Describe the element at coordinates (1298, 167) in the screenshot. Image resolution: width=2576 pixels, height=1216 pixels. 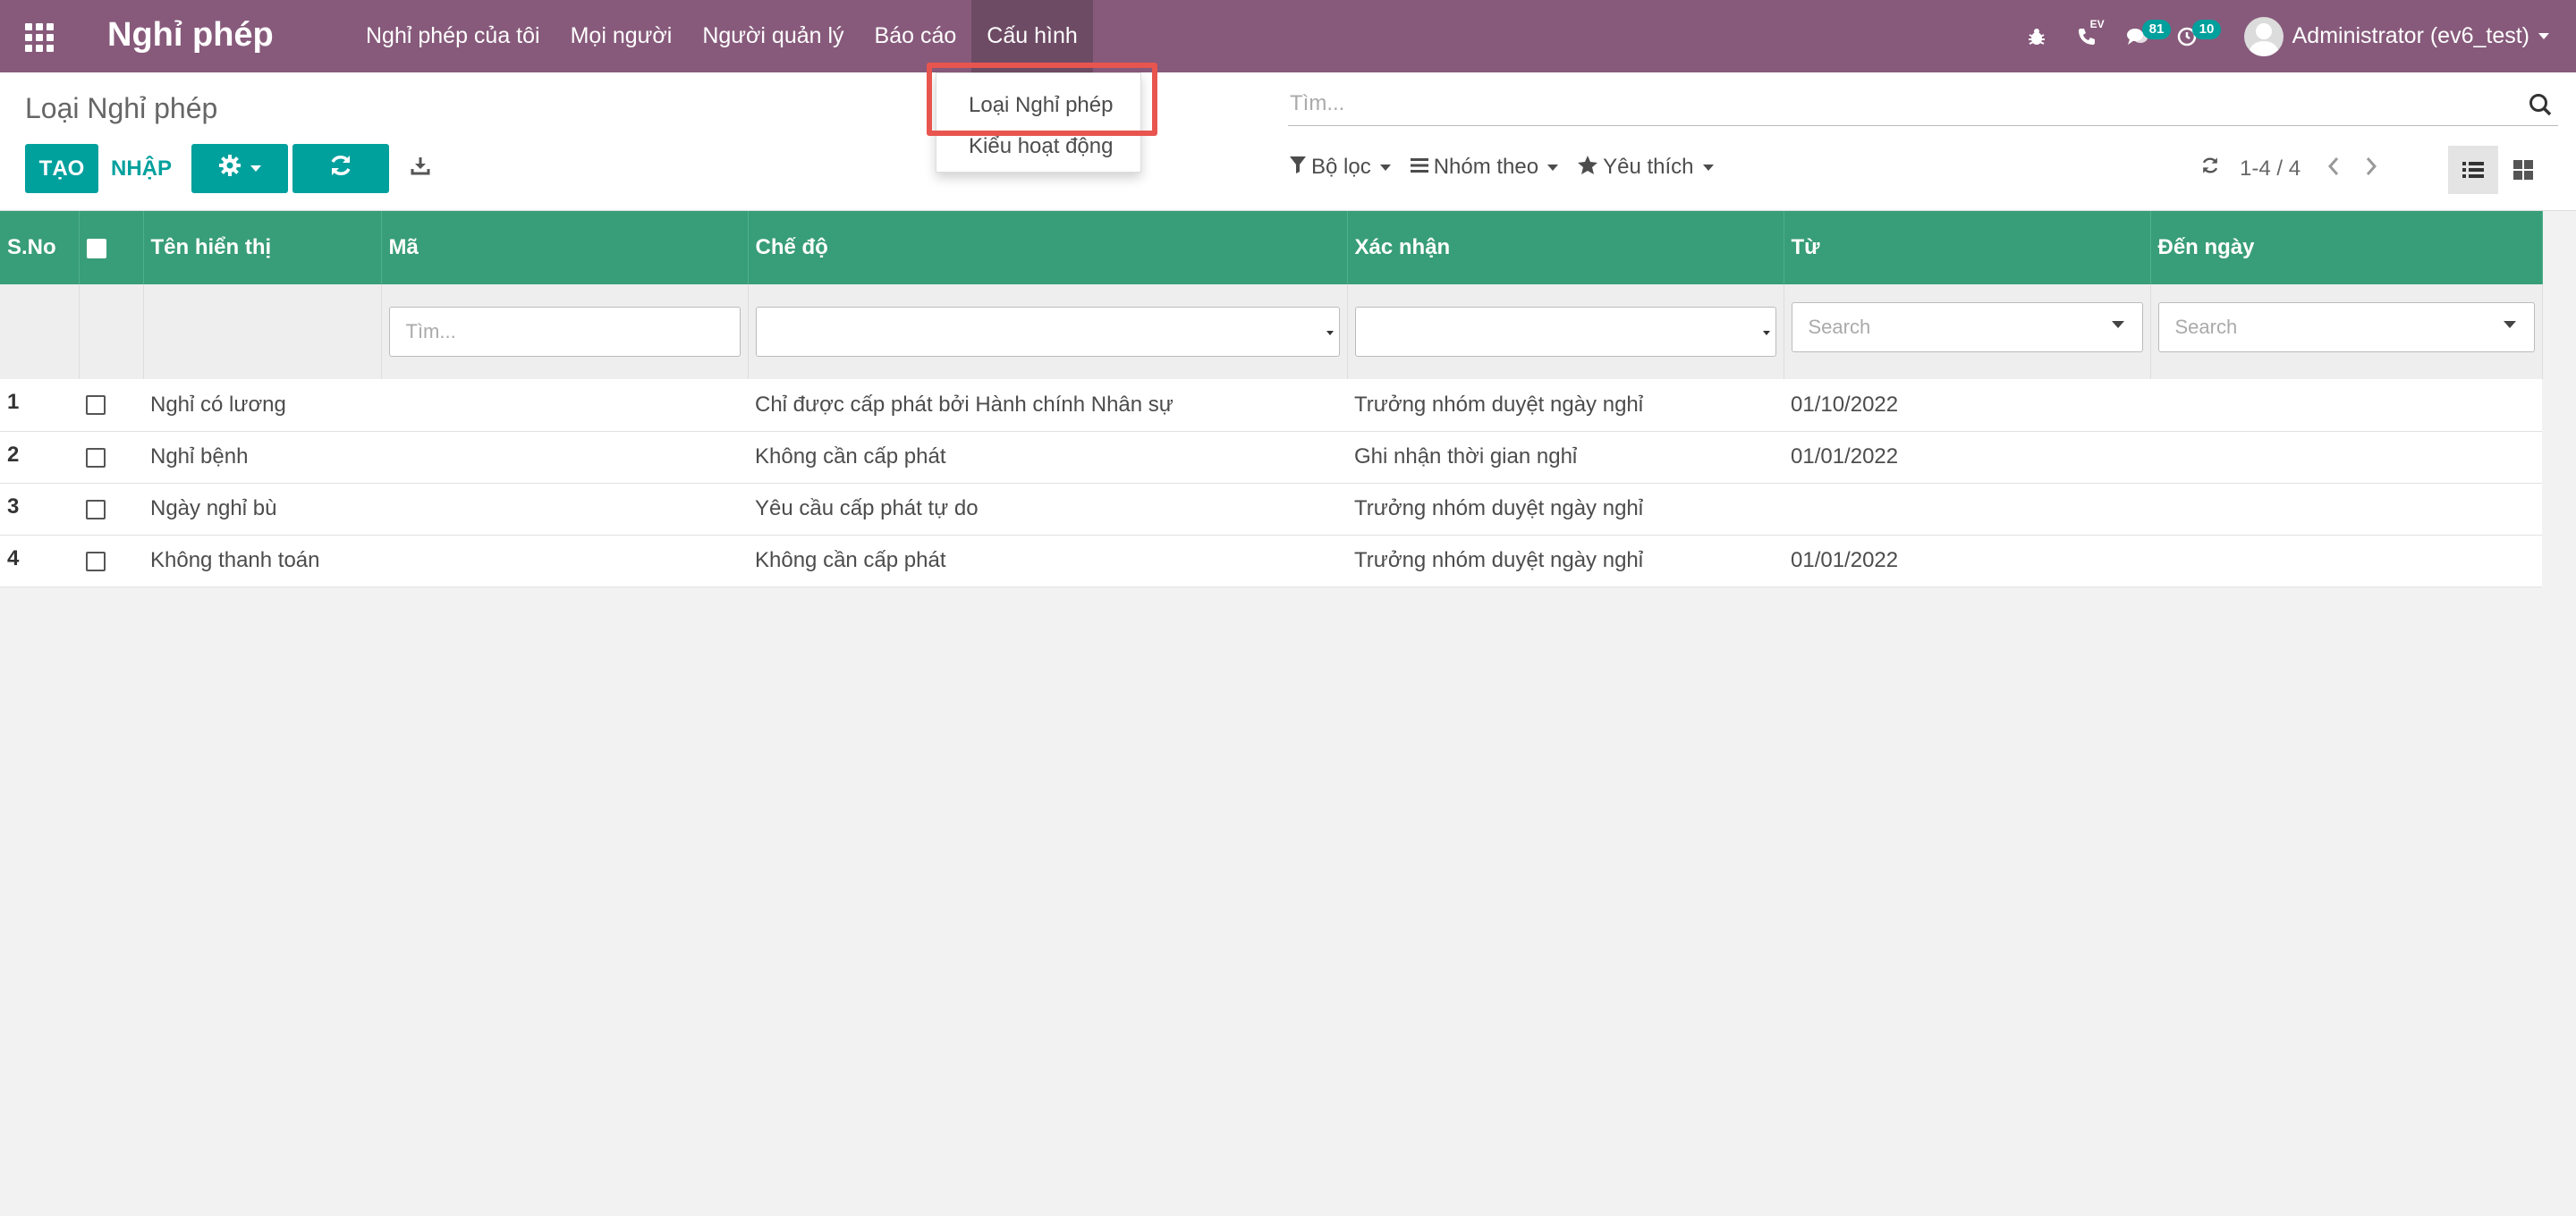
I see `filter-funnel-icon` at that location.